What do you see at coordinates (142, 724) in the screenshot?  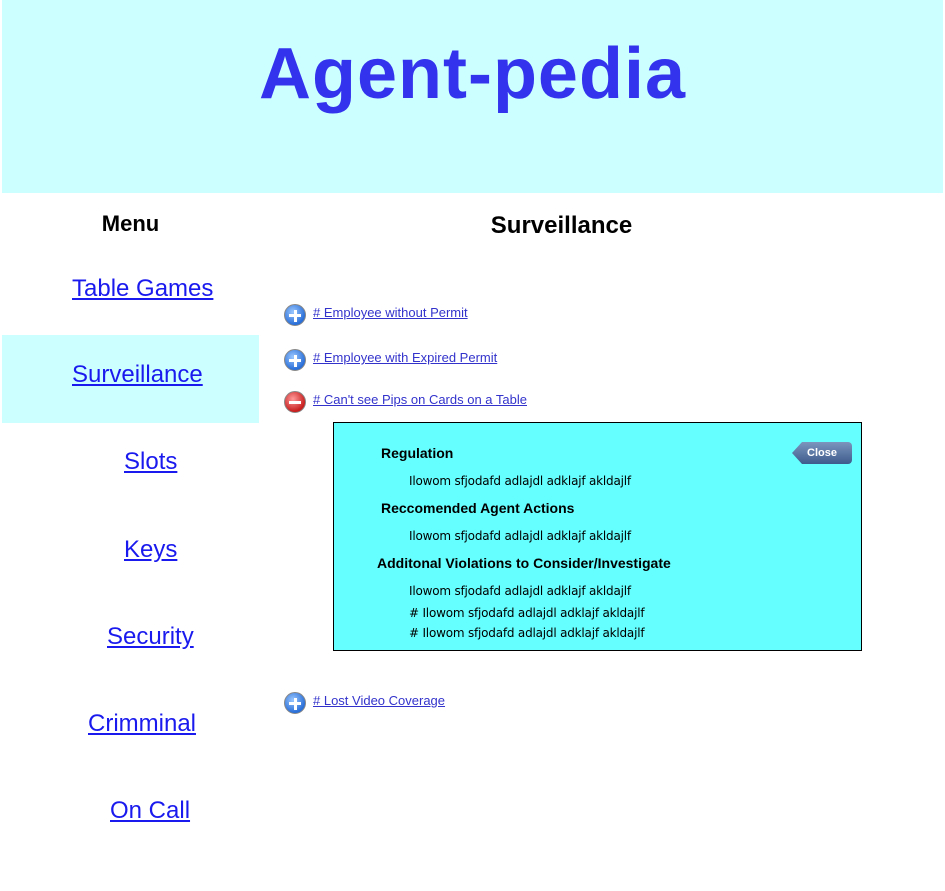 I see `sidebar-link-crimminal: Crimminal` at bounding box center [142, 724].